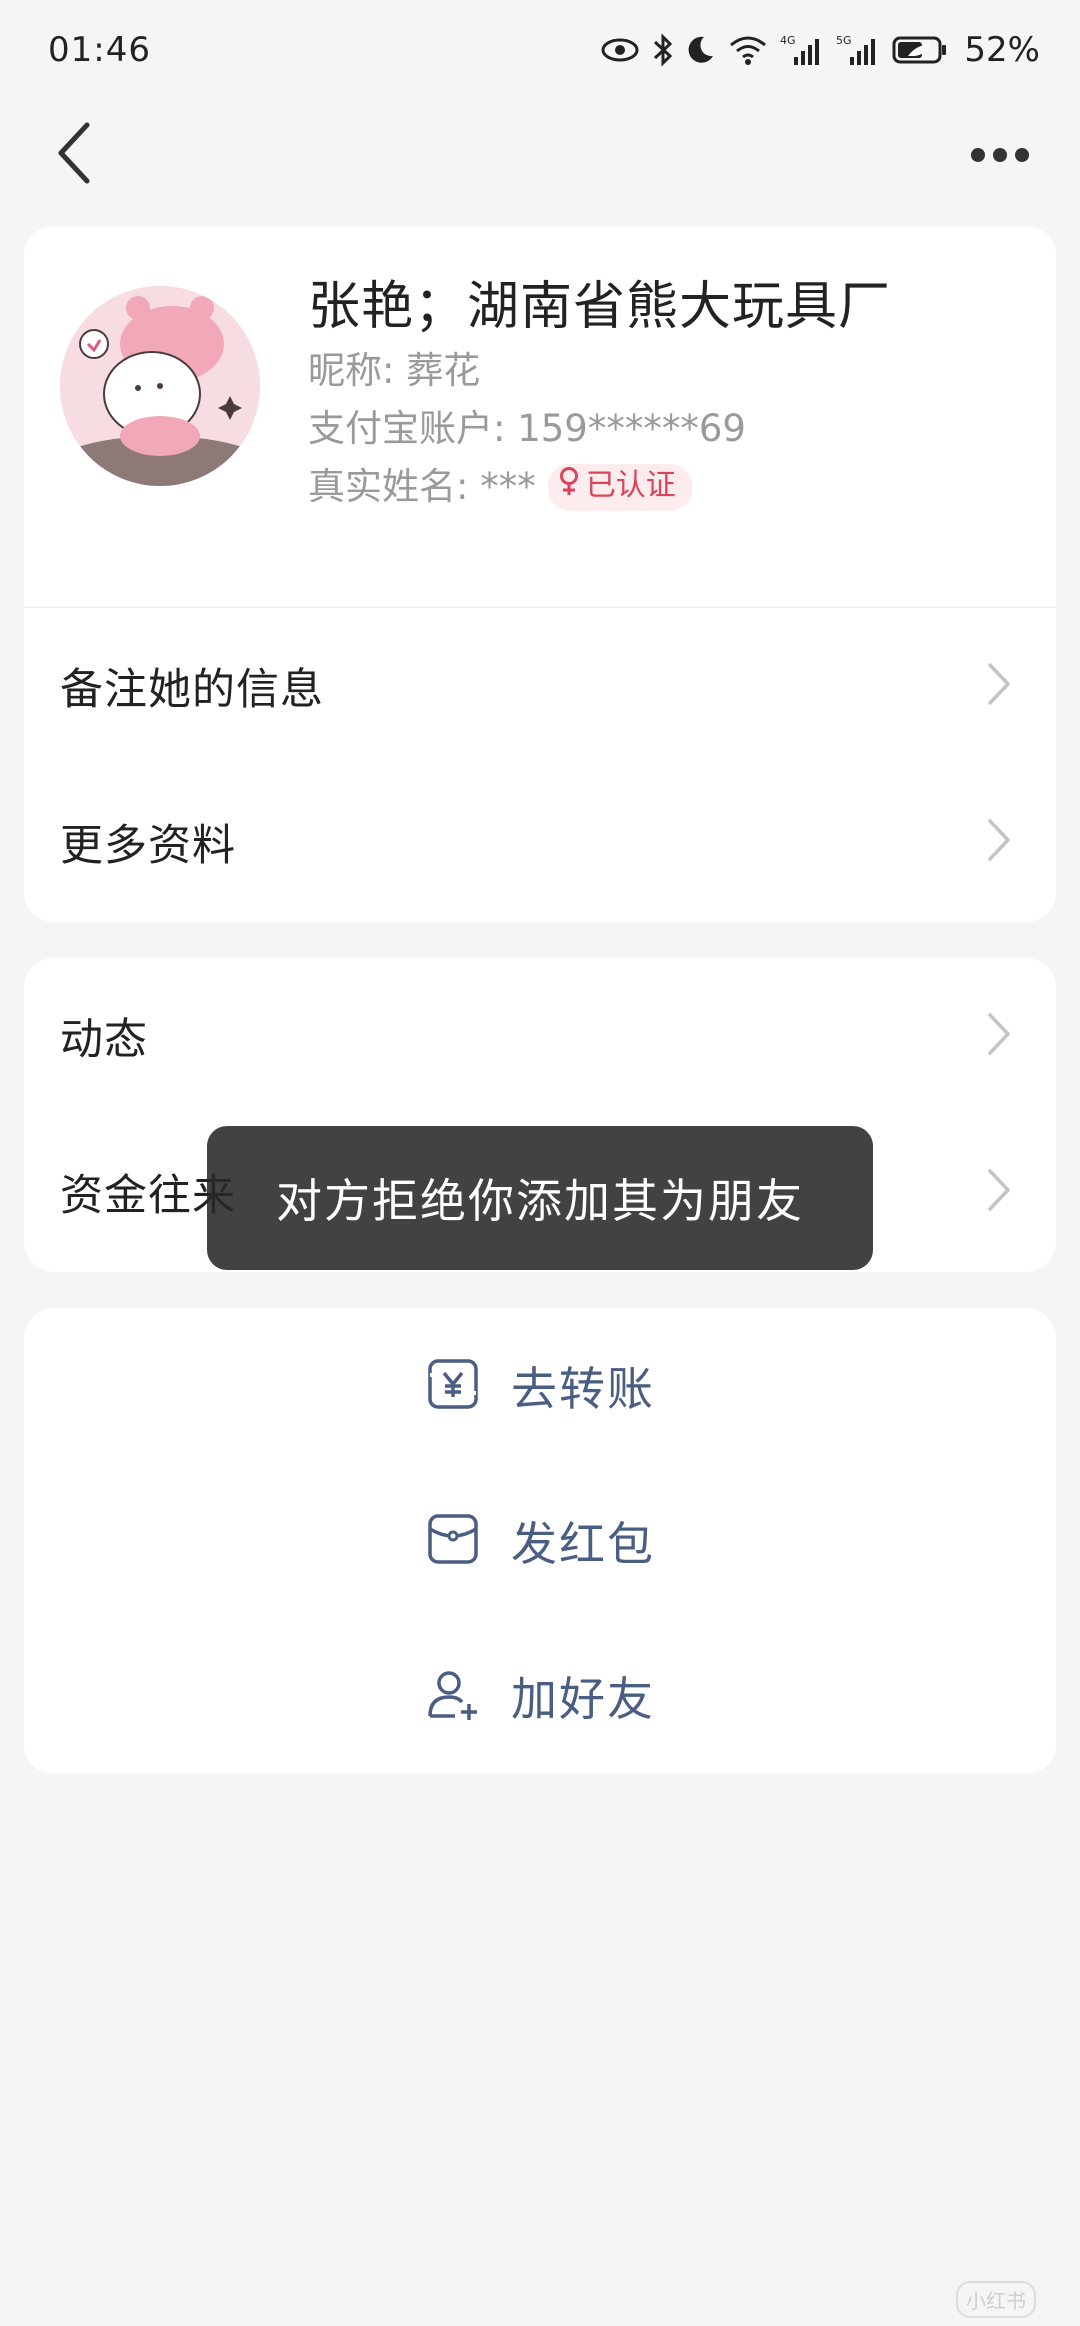 The image size is (1080, 2326). I want to click on red-envelope-button: 发红包, so click(540, 1540).